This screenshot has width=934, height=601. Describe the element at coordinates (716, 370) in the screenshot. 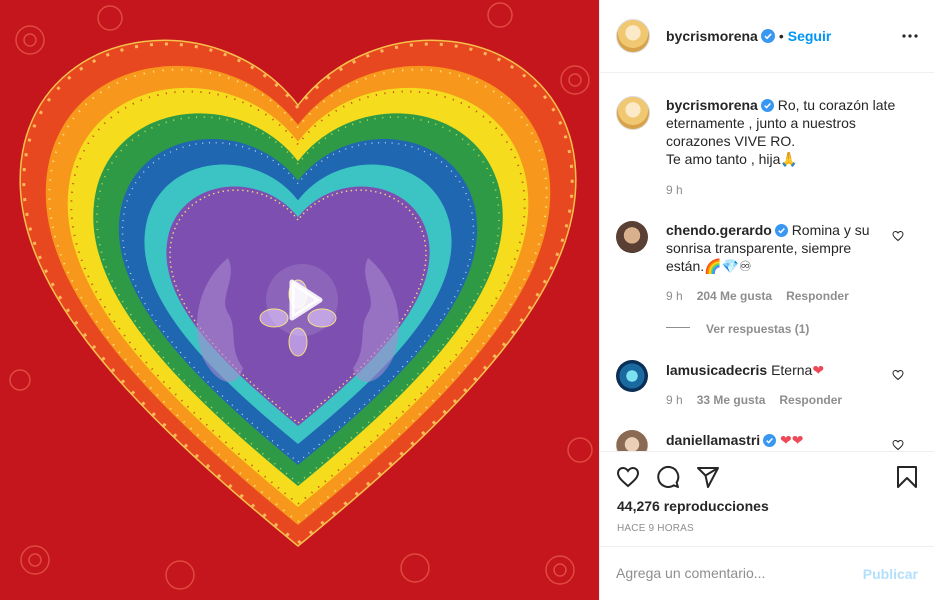

I see `comment-username: lamusicadecris` at that location.